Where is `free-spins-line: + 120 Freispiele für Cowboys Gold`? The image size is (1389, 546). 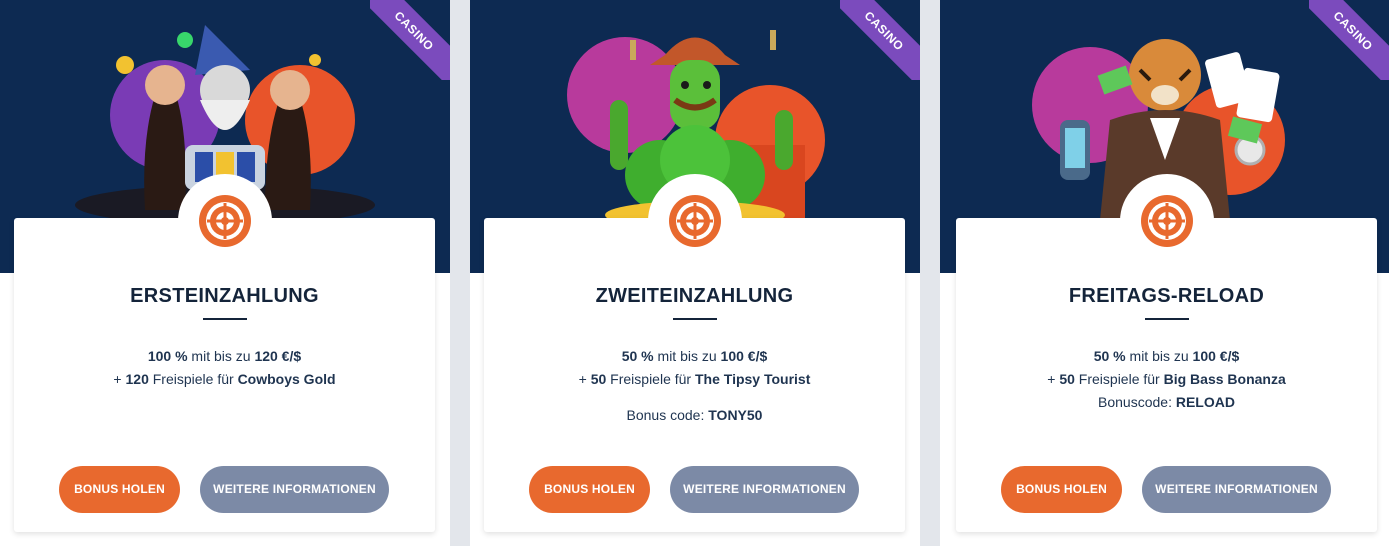
free-spins-line: + 120 Freispiele für Cowboys Gold is located at coordinates (224, 379).